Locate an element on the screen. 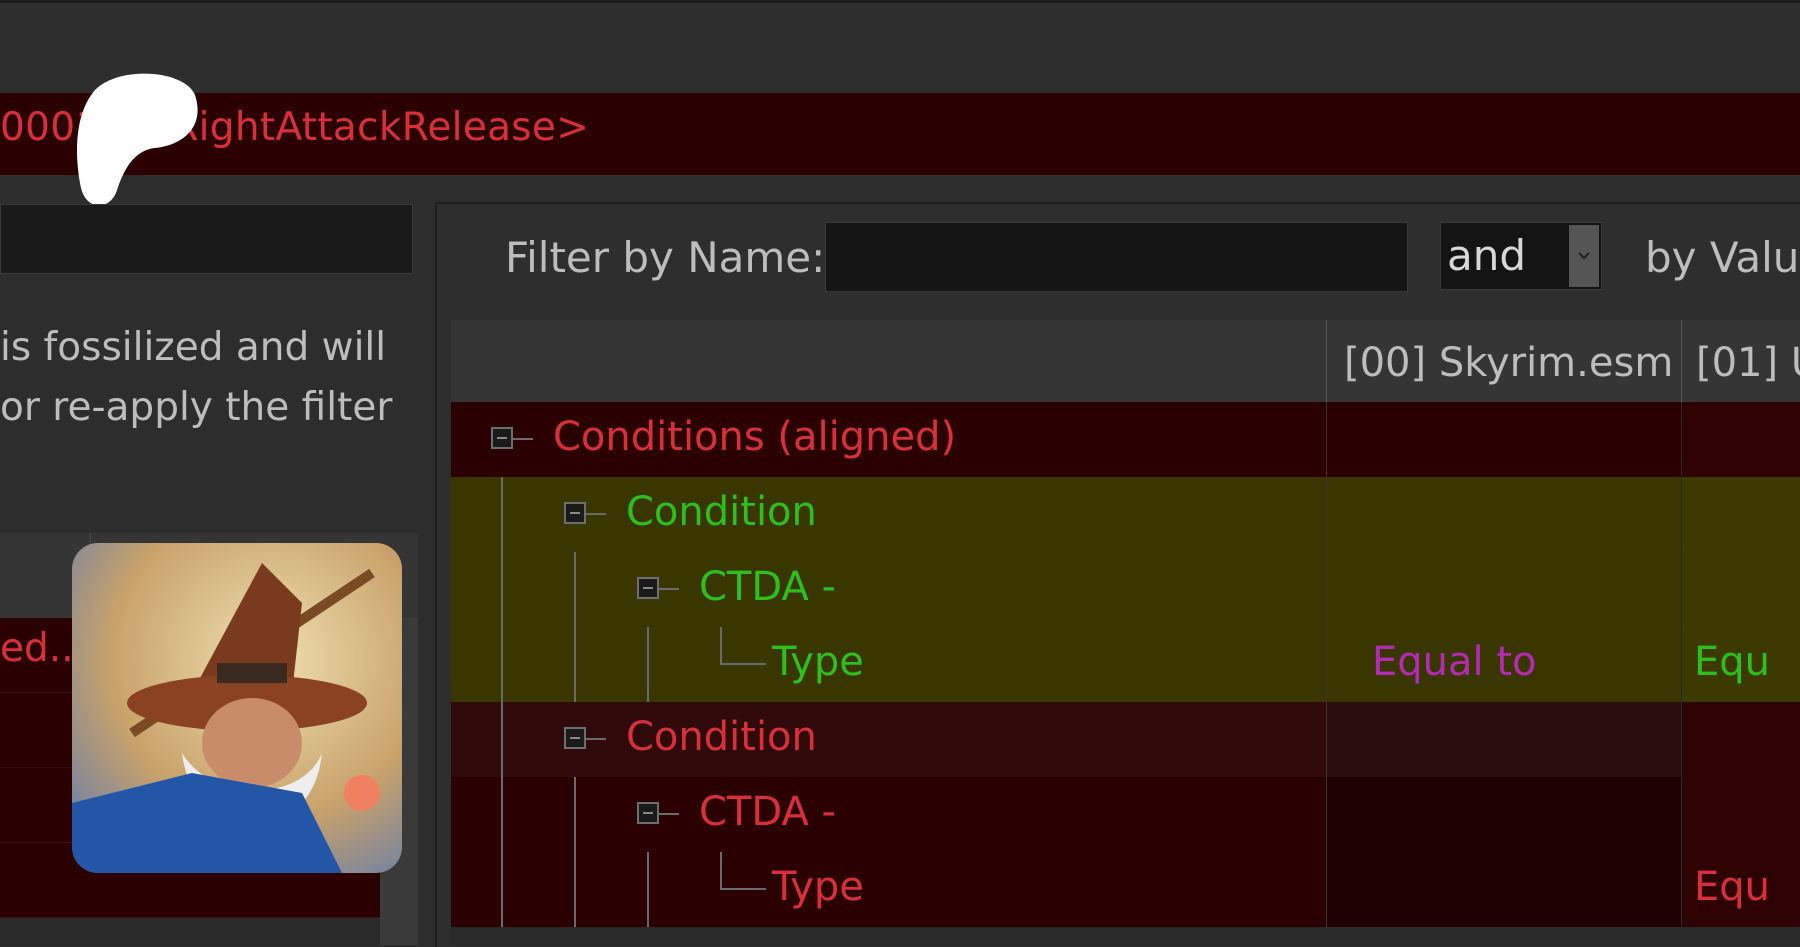  tree-label-cell: Conditions (aligned) is located at coordinates (888, 439).